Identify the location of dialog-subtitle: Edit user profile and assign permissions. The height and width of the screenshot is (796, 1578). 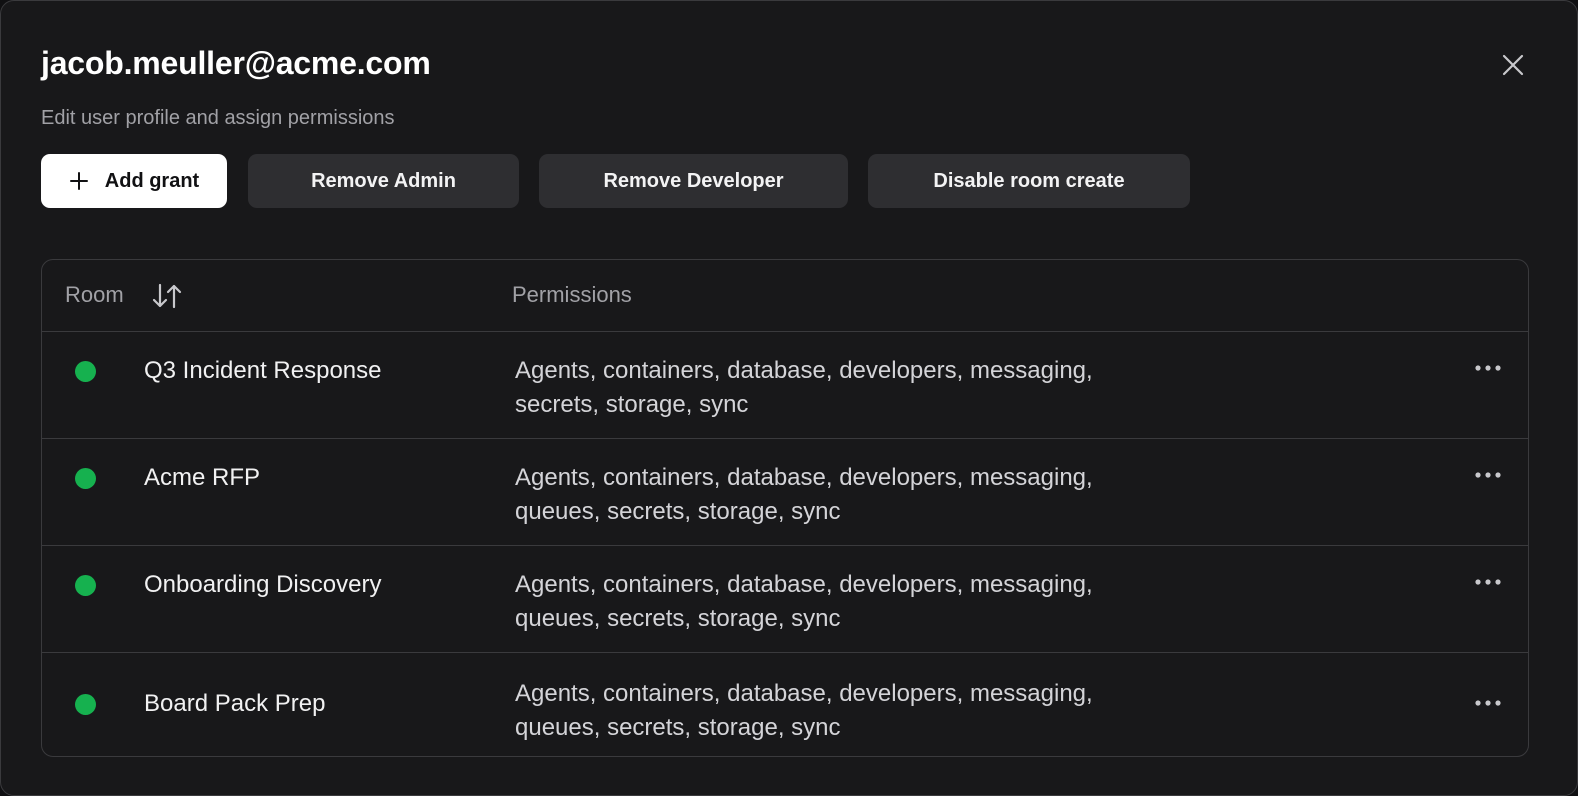
(218, 118).